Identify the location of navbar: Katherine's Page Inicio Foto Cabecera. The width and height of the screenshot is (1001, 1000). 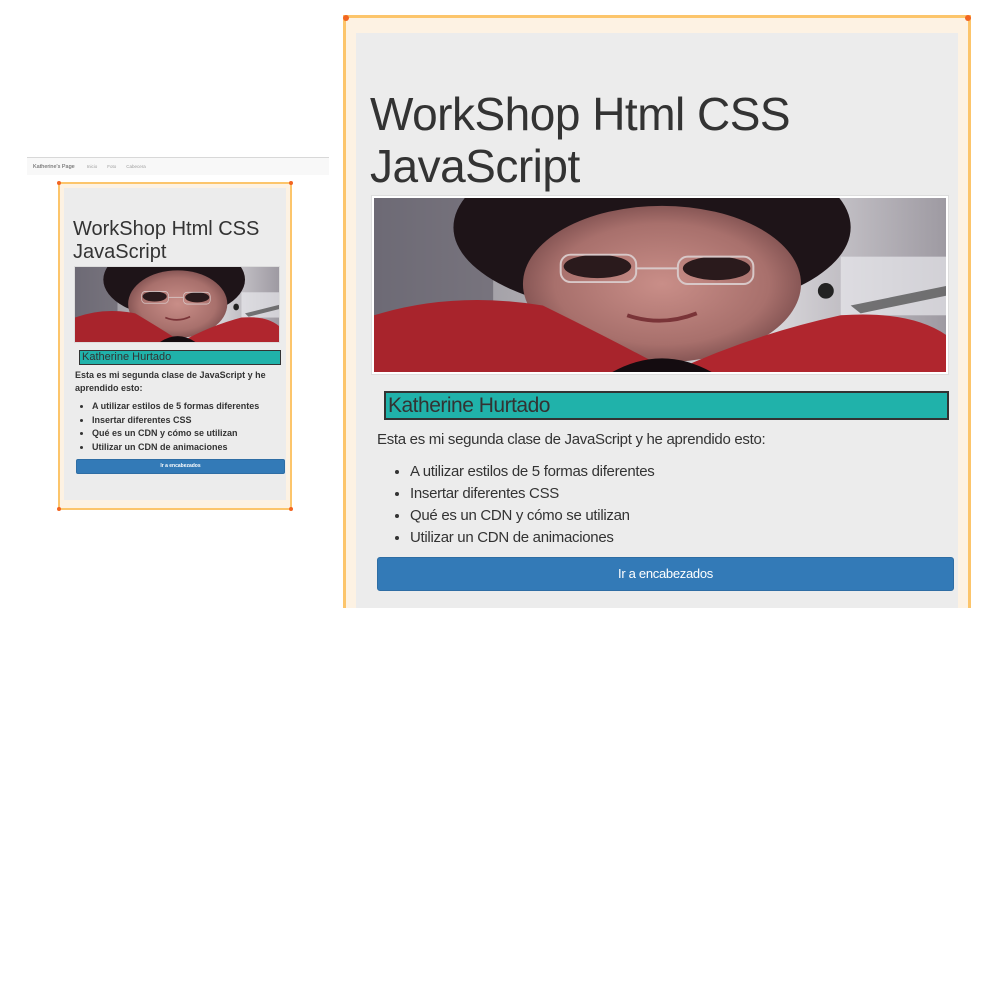
(178, 166).